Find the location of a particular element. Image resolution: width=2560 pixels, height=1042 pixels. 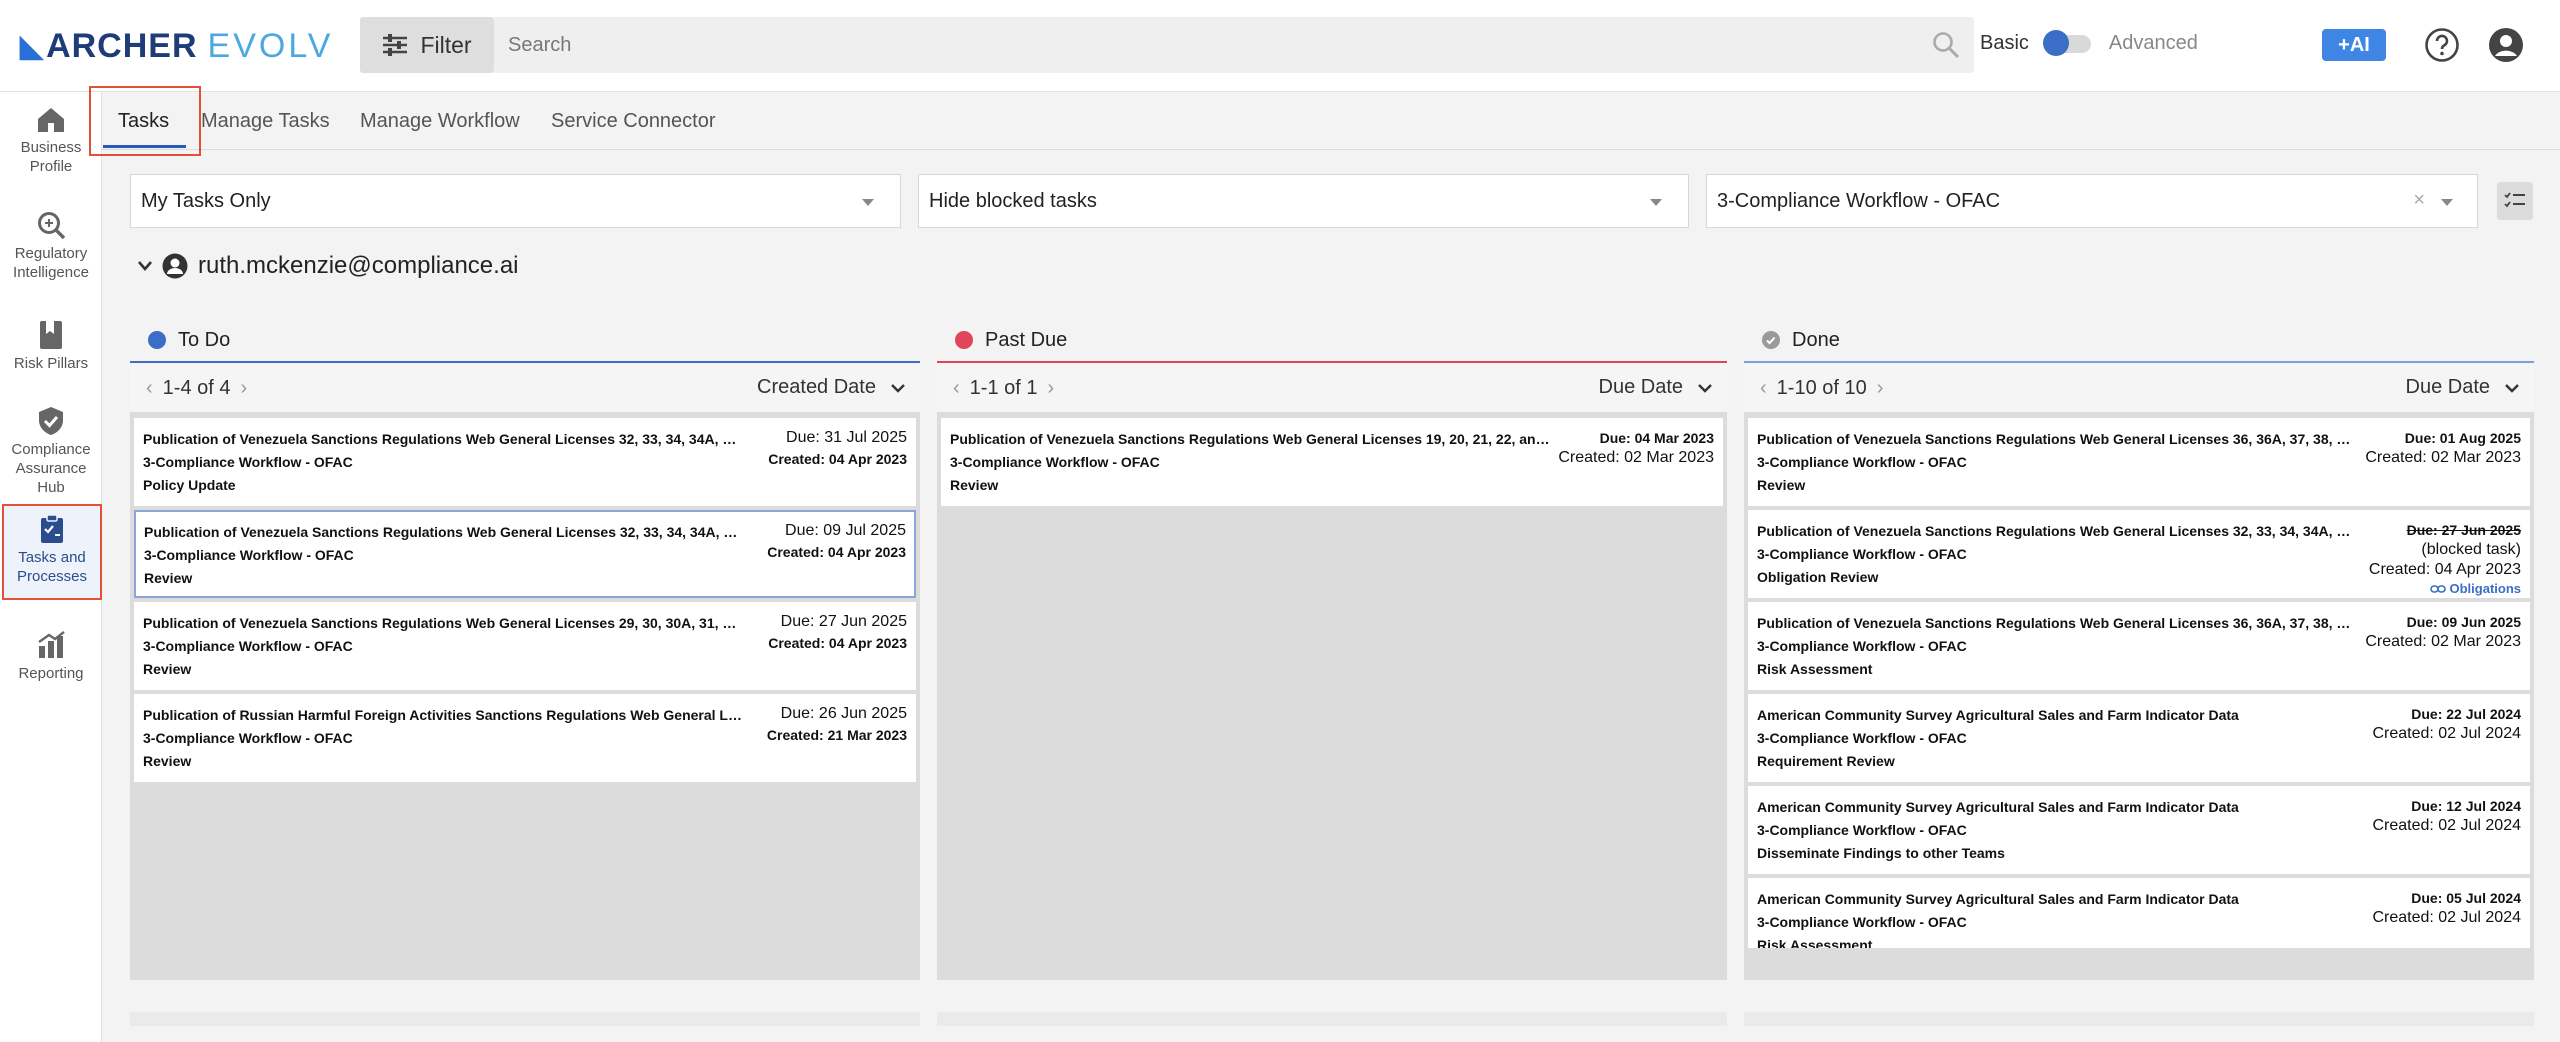

link-icon is located at coordinates (2437, 588).